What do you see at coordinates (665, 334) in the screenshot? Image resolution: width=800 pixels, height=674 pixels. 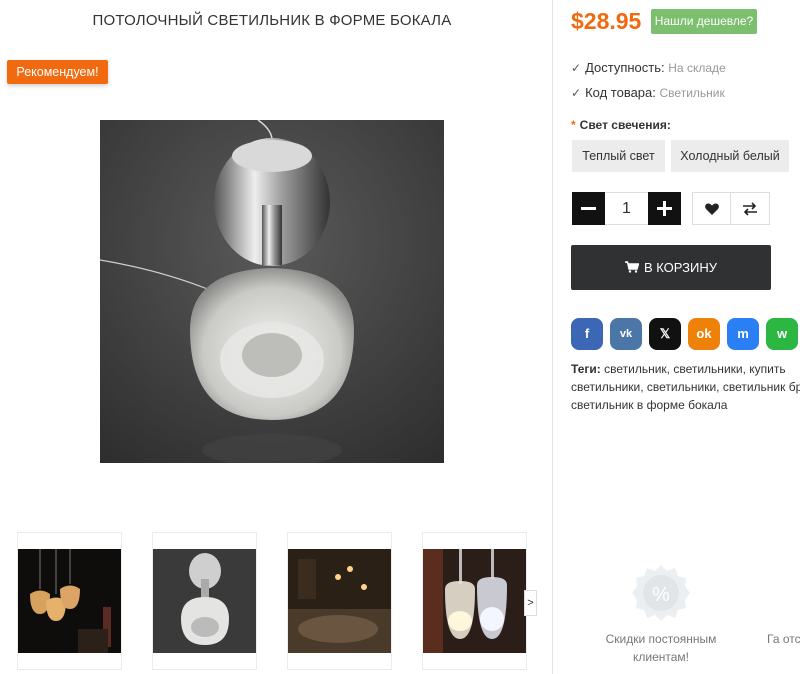 I see `x-icon: 𝕏` at bounding box center [665, 334].